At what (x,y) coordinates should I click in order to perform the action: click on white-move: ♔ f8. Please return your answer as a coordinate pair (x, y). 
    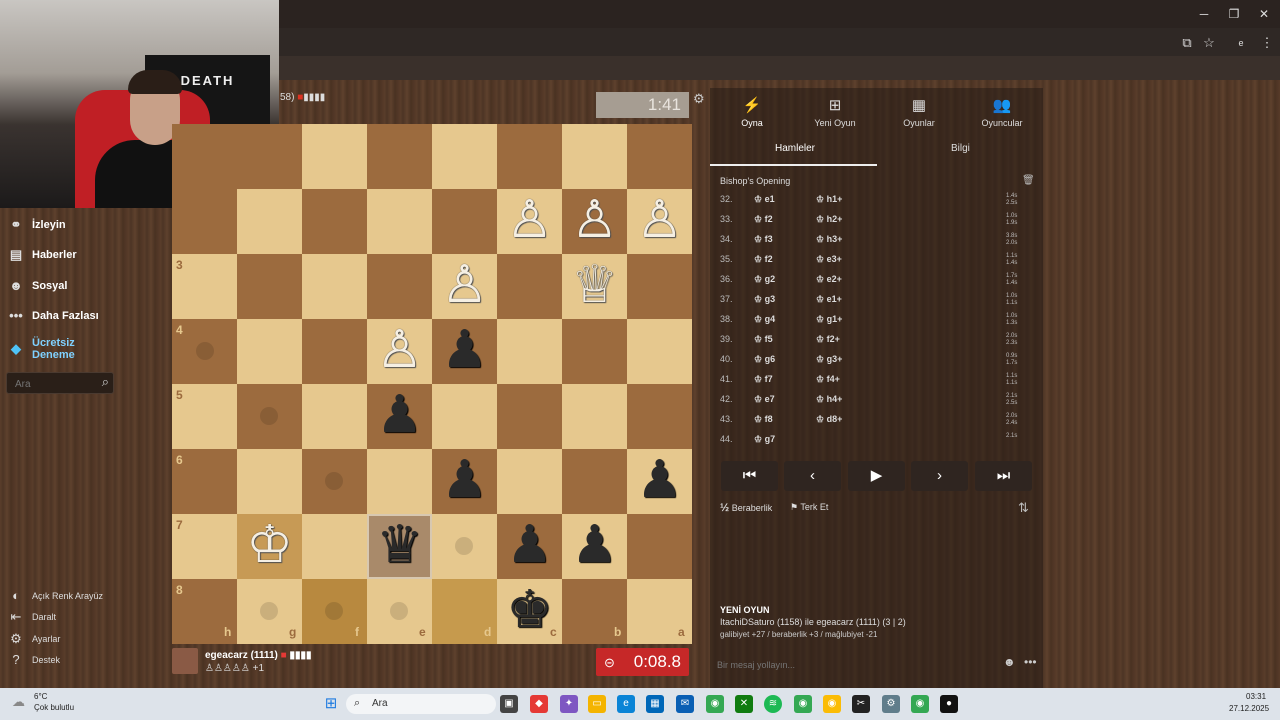
    Looking at the image, I should click on (785, 419).